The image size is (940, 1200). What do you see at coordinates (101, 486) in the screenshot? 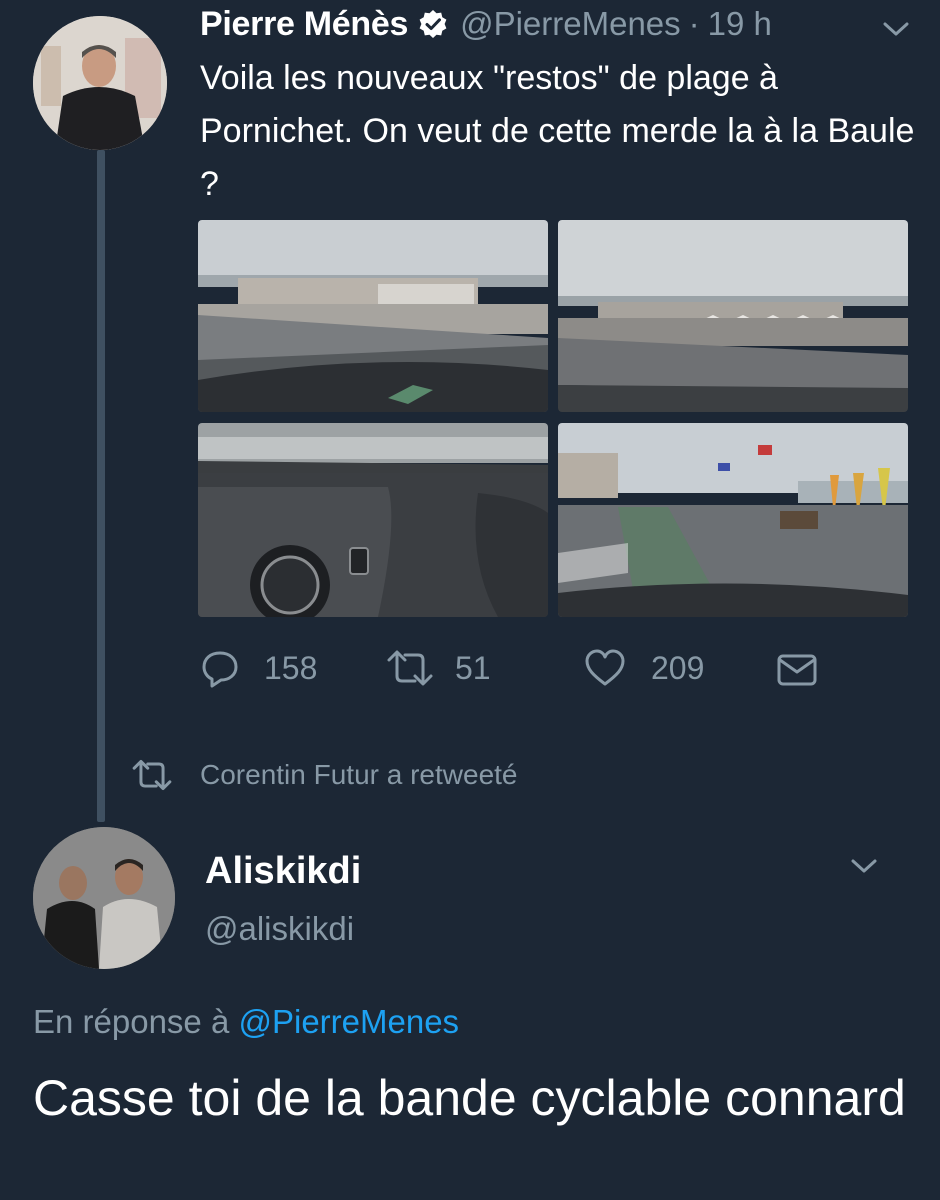
I see `thread-connector-line` at bounding box center [101, 486].